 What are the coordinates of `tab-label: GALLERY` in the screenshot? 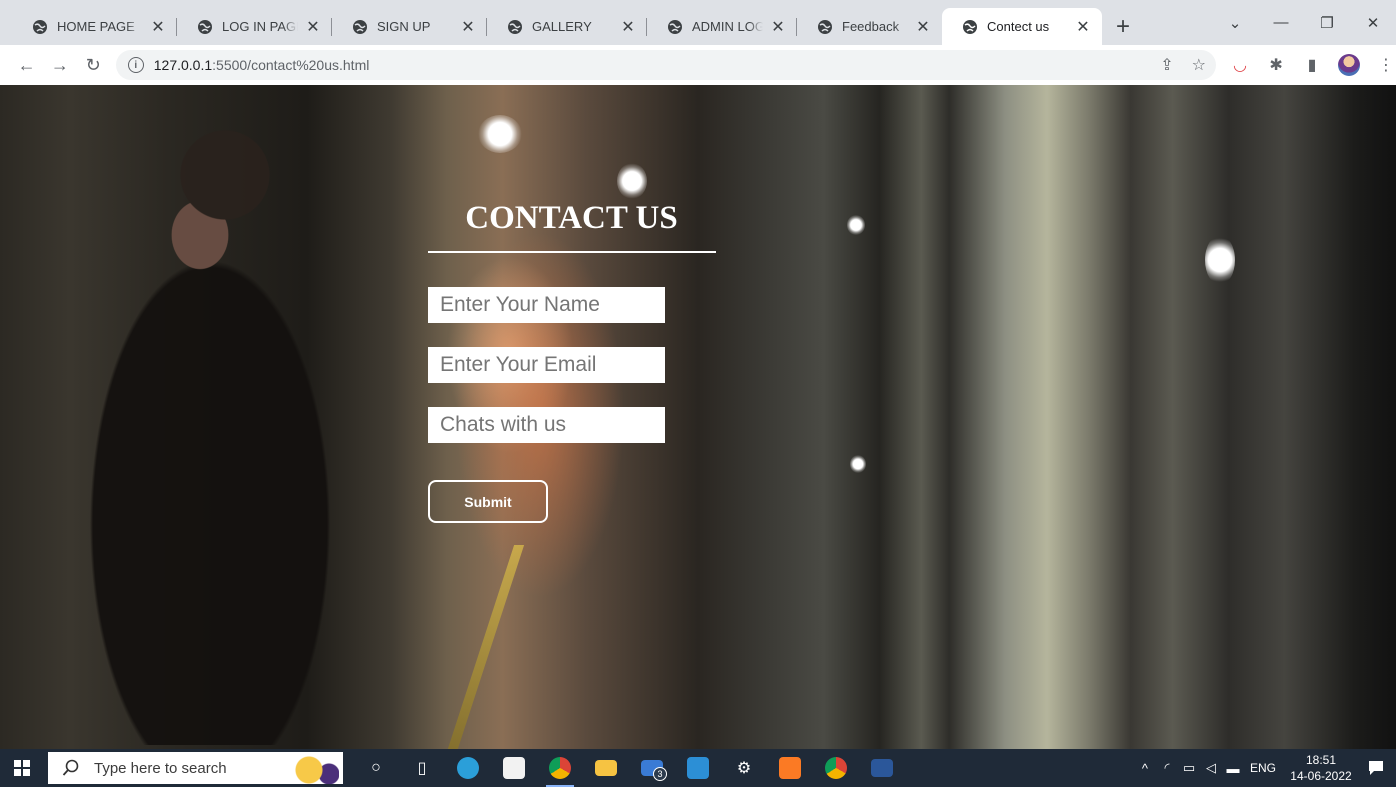 It's located at (562, 26).